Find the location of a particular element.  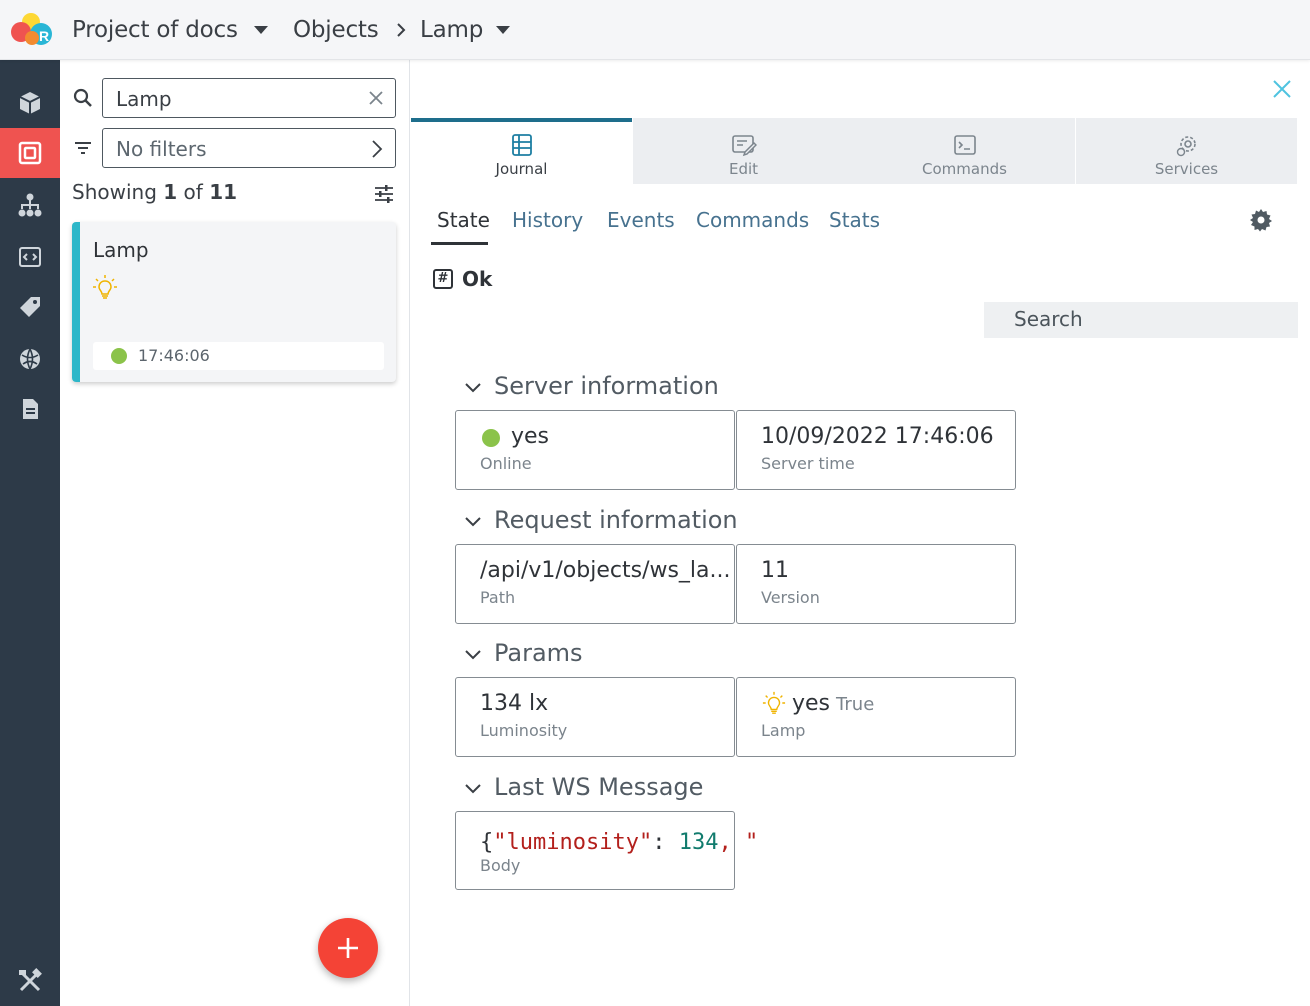

showing-of: of is located at coordinates (193, 192).